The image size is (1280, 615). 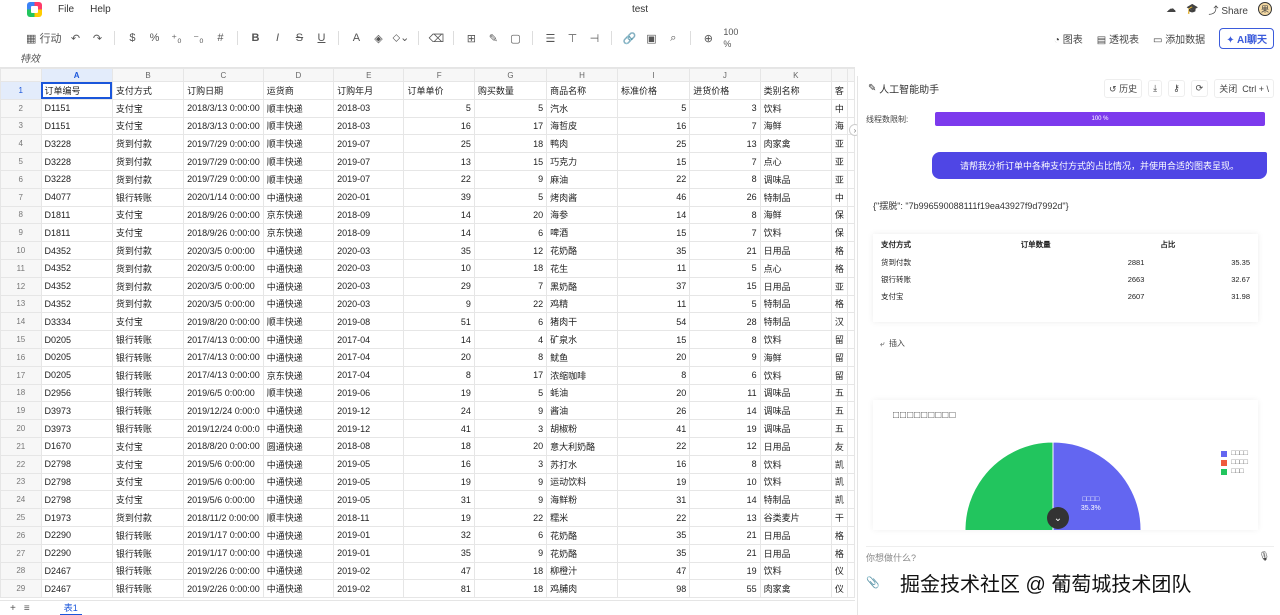 I want to click on row-header: 1, so click(x=21, y=90).